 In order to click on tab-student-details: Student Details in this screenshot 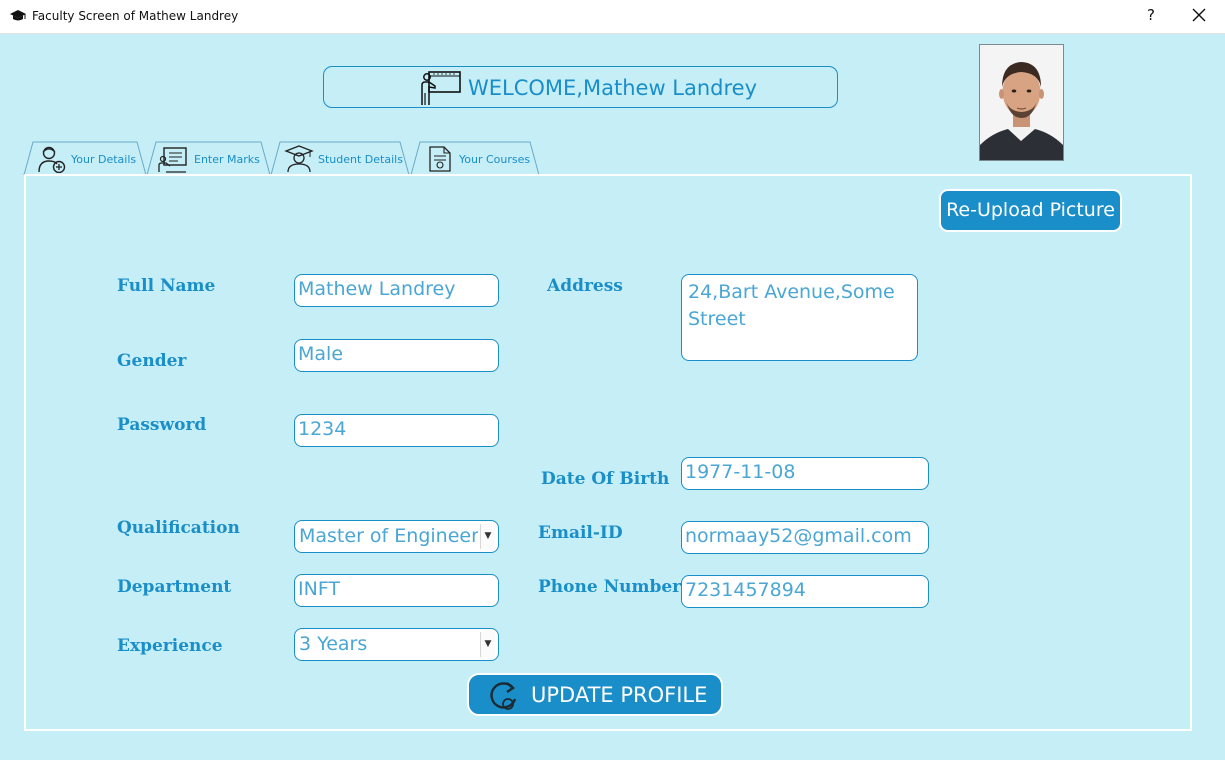, I will do `click(340, 158)`.